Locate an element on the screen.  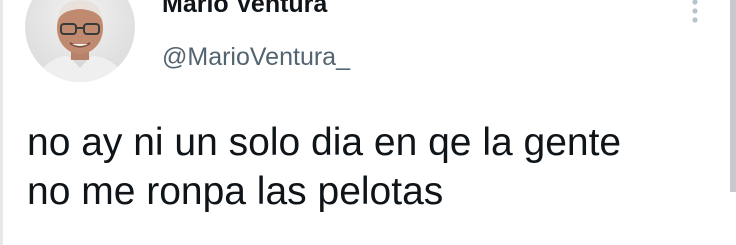
more-options-button is located at coordinates (695, 13).